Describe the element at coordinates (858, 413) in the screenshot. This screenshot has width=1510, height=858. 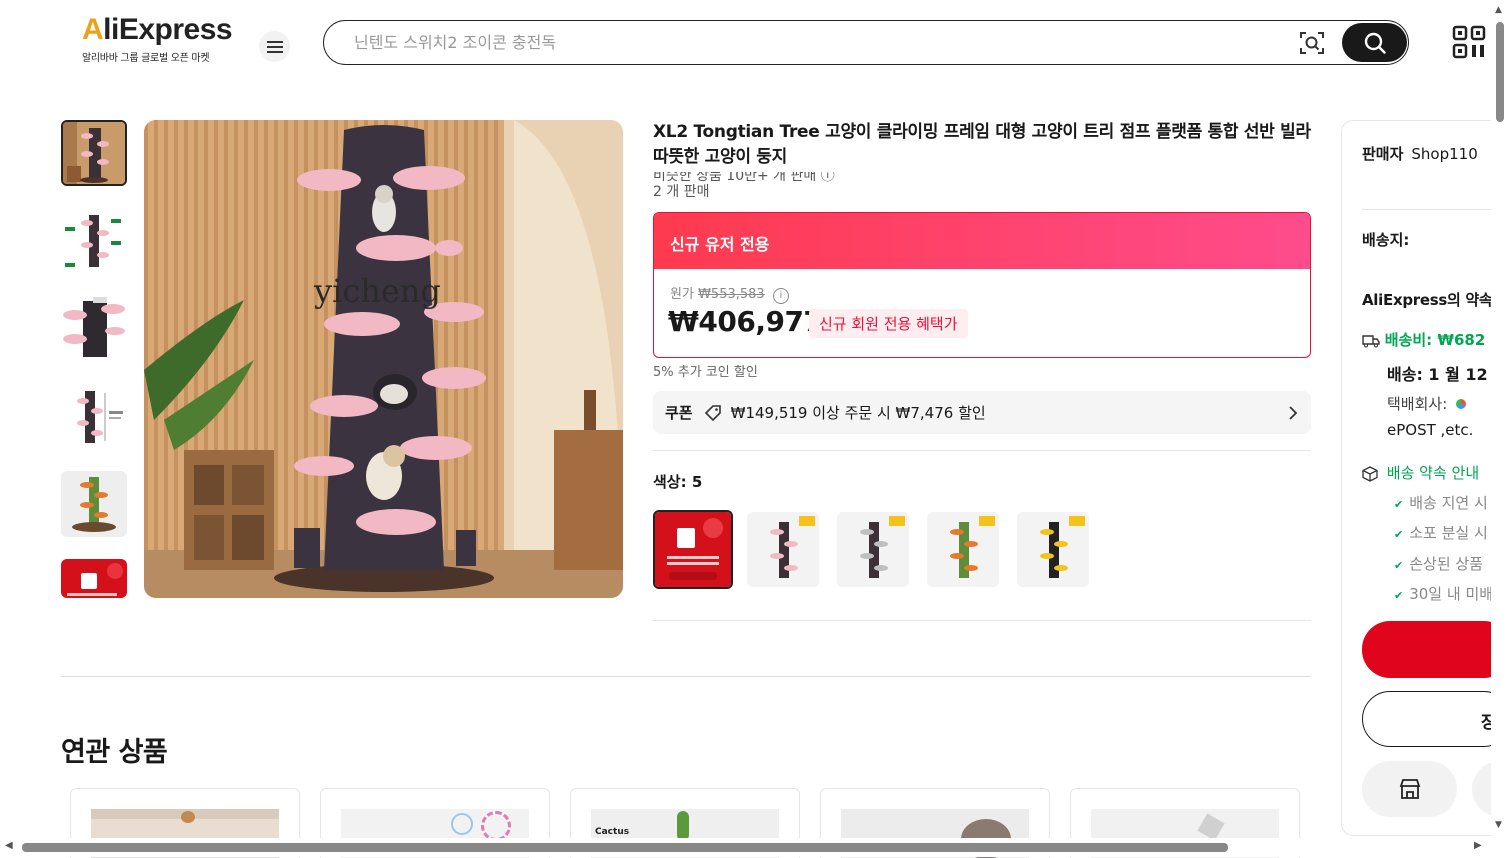
I see `coupon-text: ₩149,519 이상 주문 시 ₩7,476 할인` at that location.